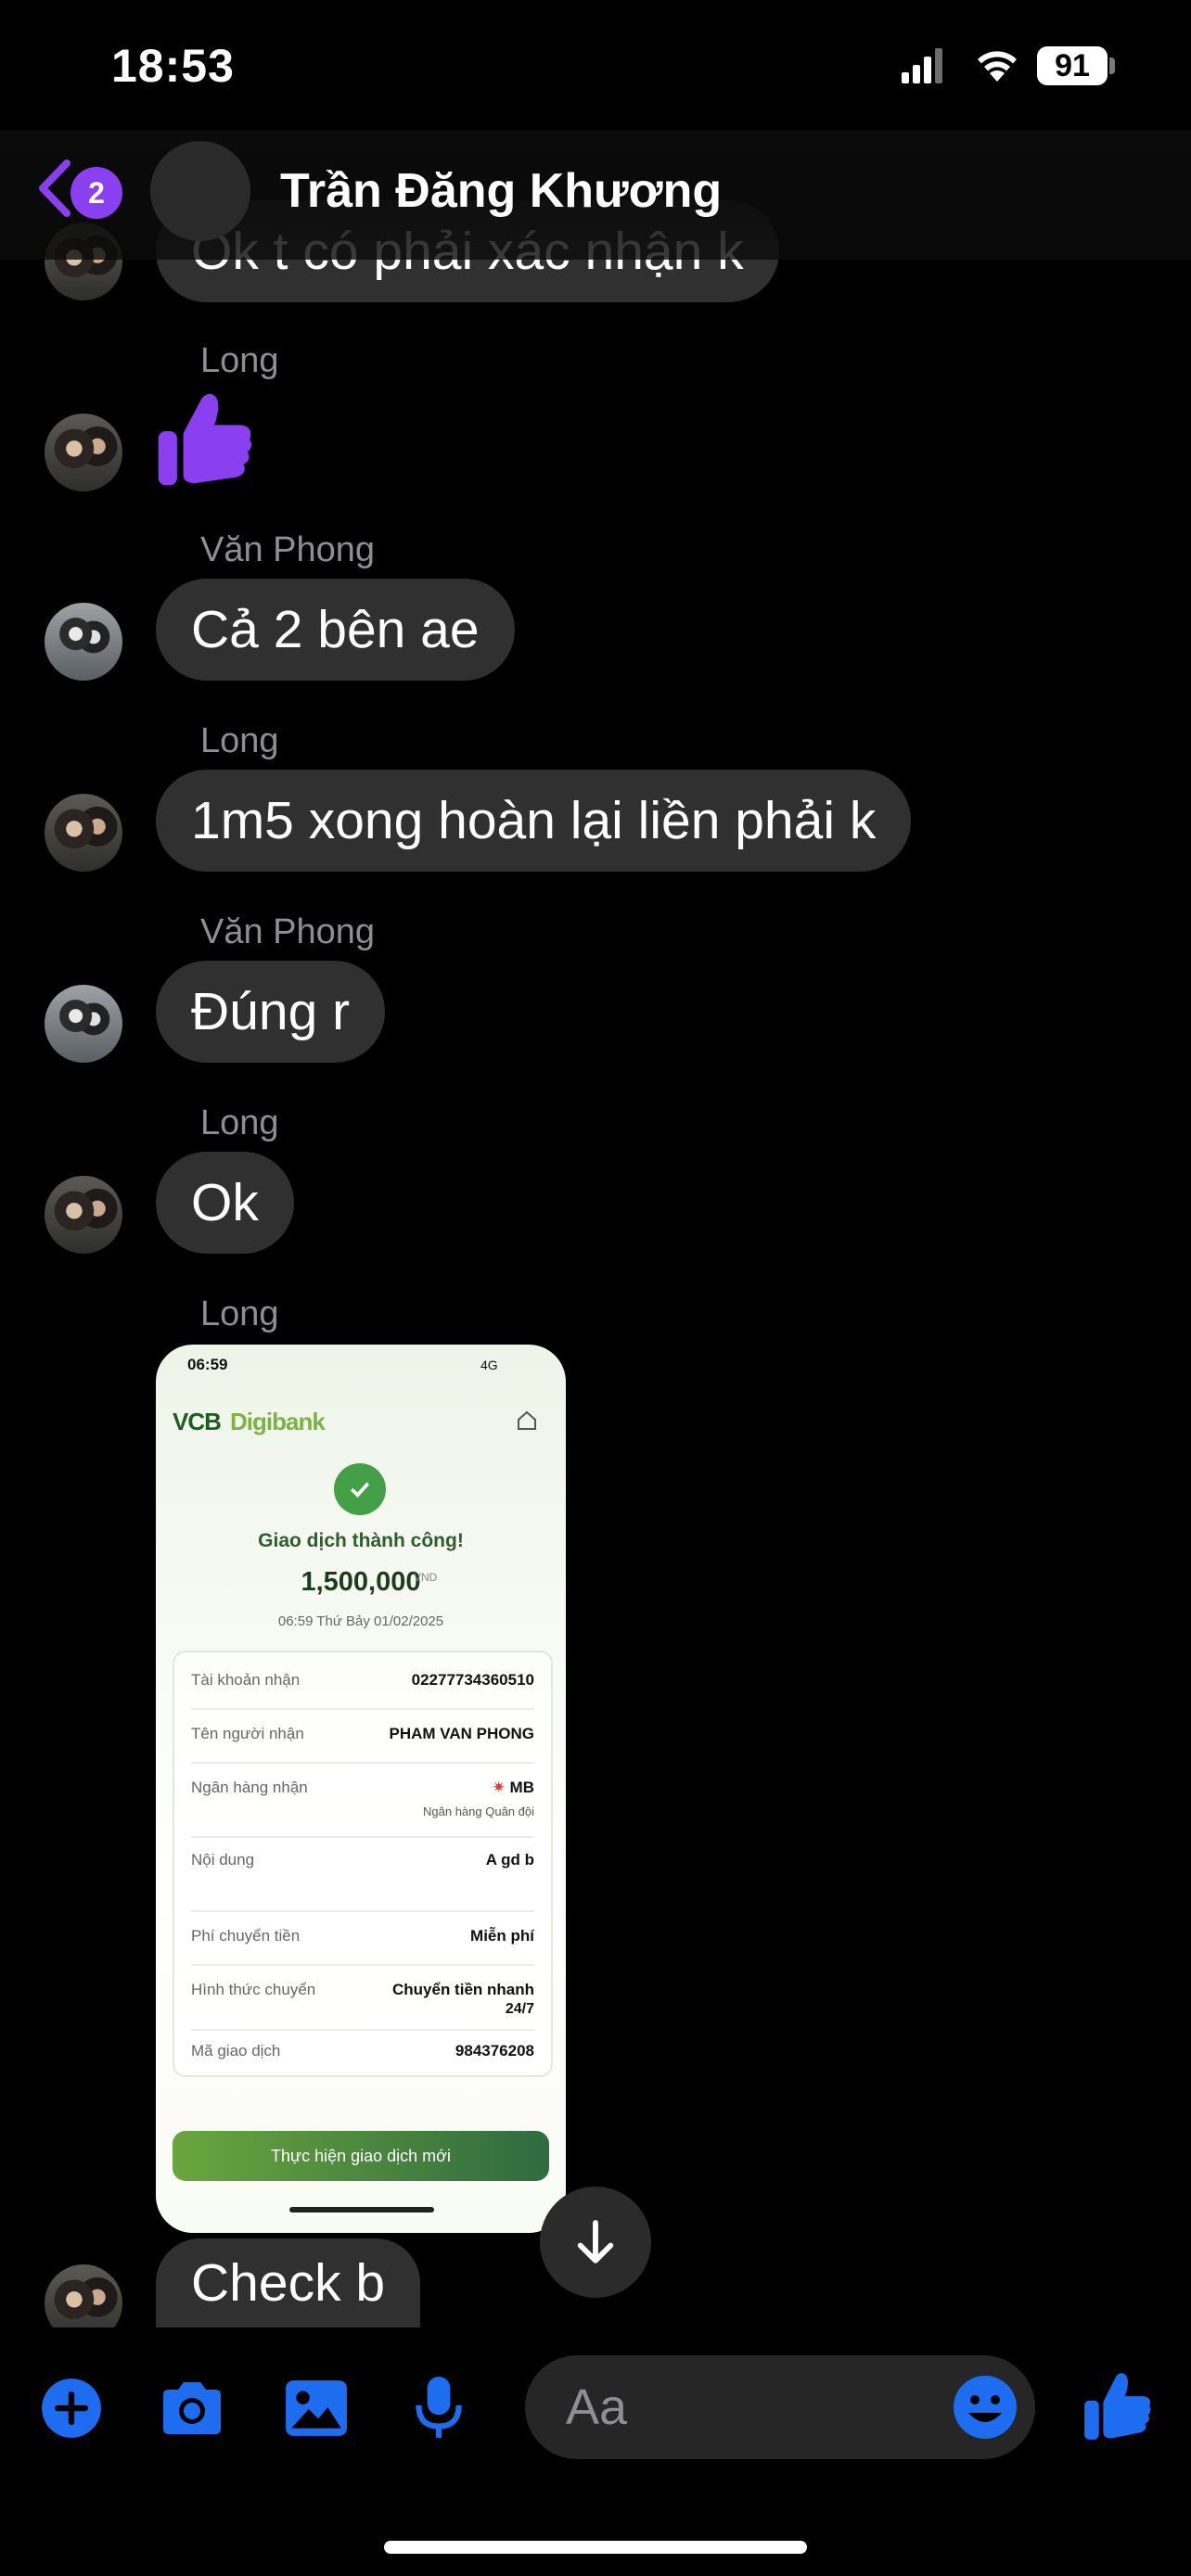  What do you see at coordinates (288, 2283) in the screenshot?
I see `message-bubble: Check b` at bounding box center [288, 2283].